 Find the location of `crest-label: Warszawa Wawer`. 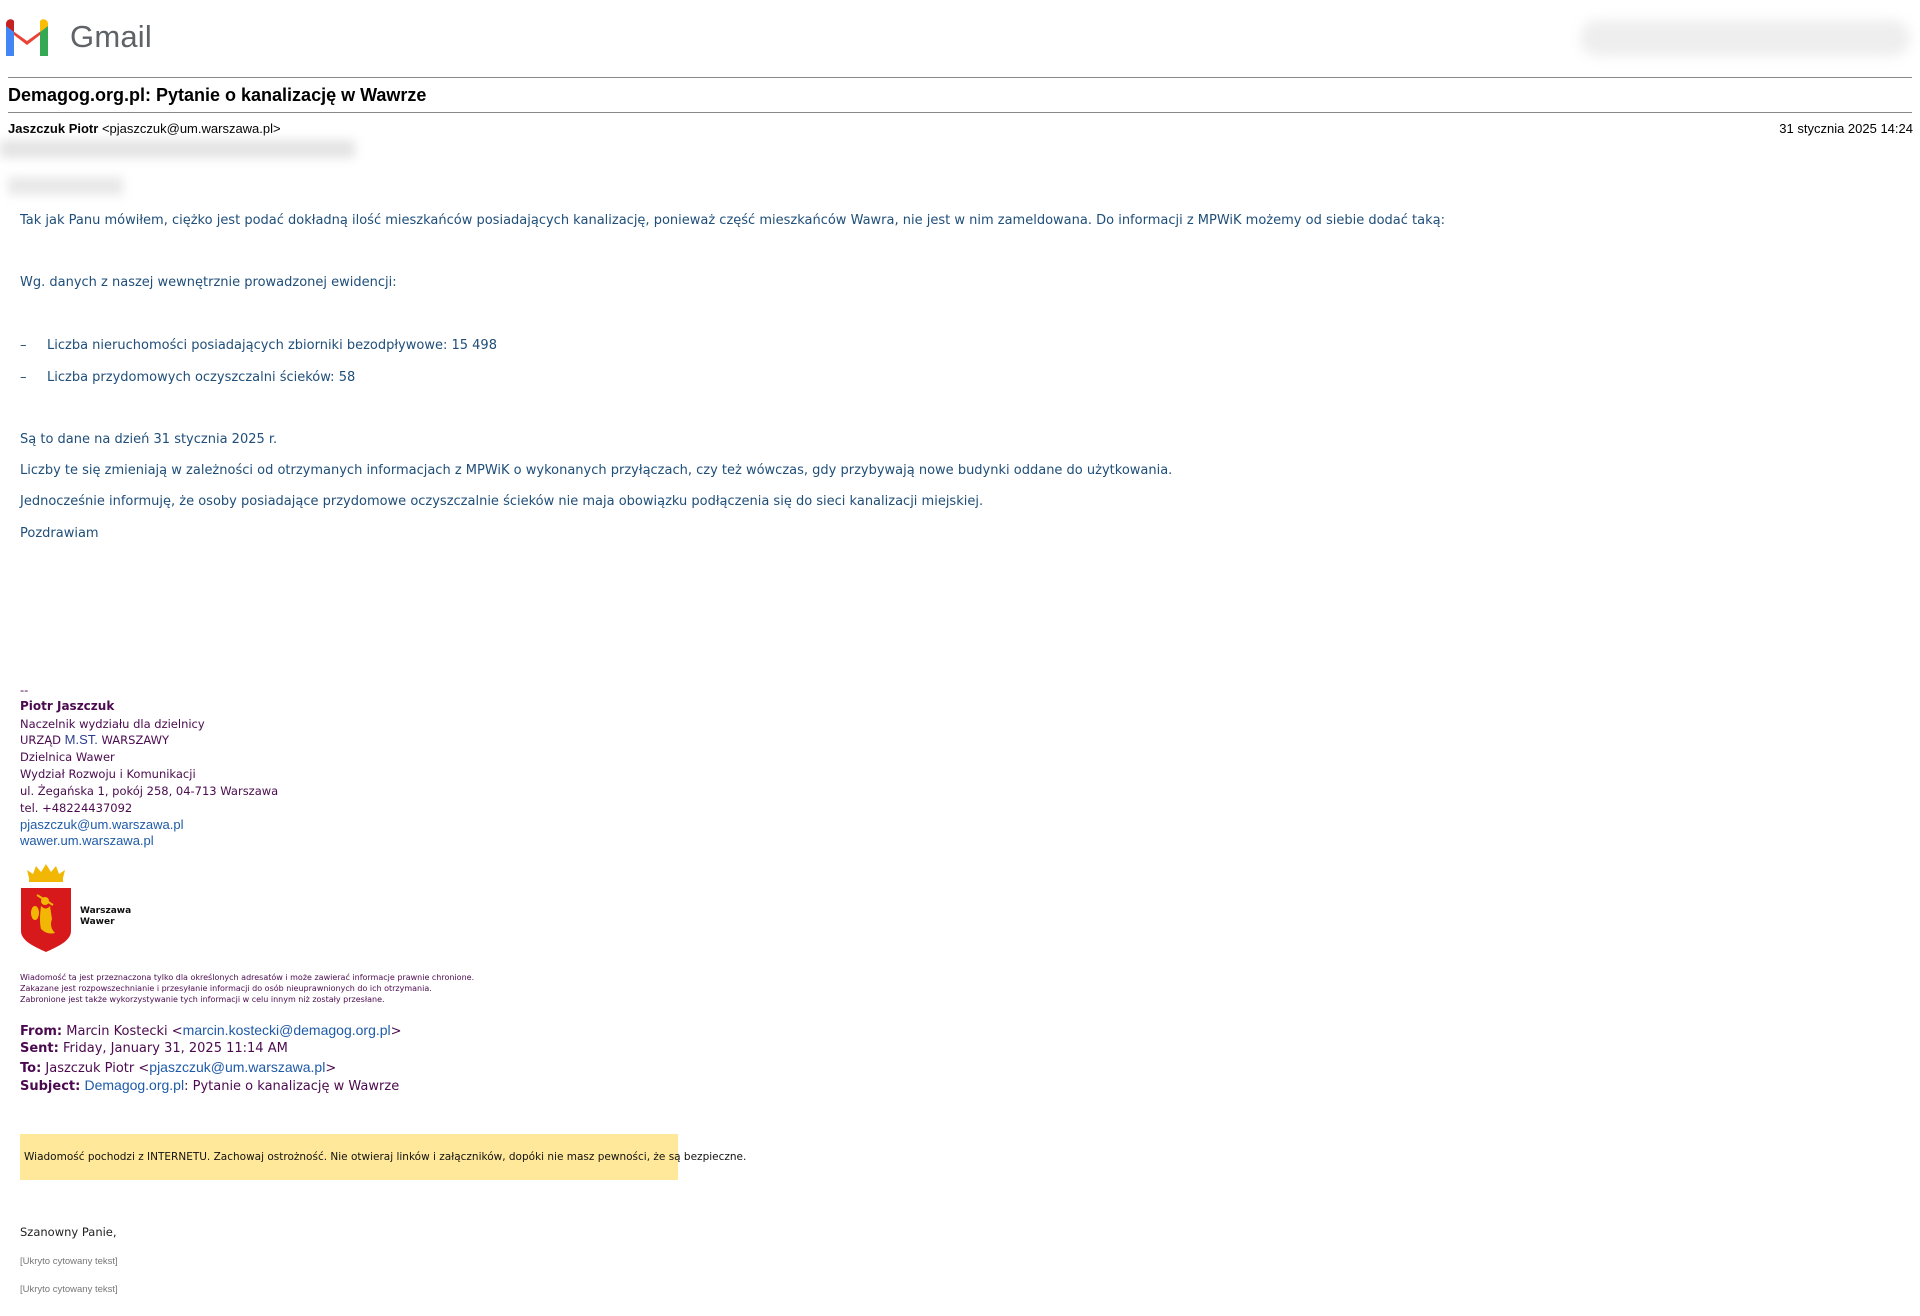

crest-label: Warszawa Wawer is located at coordinates (105, 917).